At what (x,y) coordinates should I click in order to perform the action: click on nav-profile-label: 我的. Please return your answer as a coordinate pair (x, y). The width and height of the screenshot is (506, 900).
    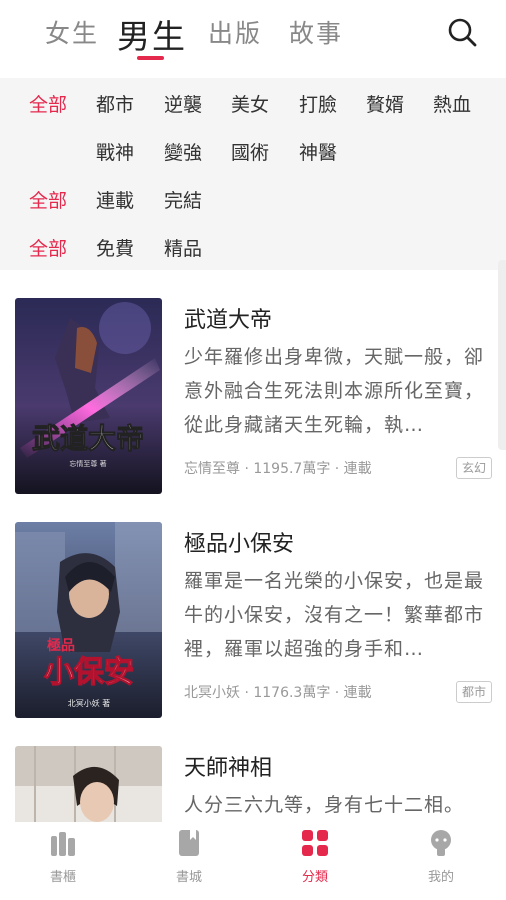
    Looking at the image, I should click on (440, 877).